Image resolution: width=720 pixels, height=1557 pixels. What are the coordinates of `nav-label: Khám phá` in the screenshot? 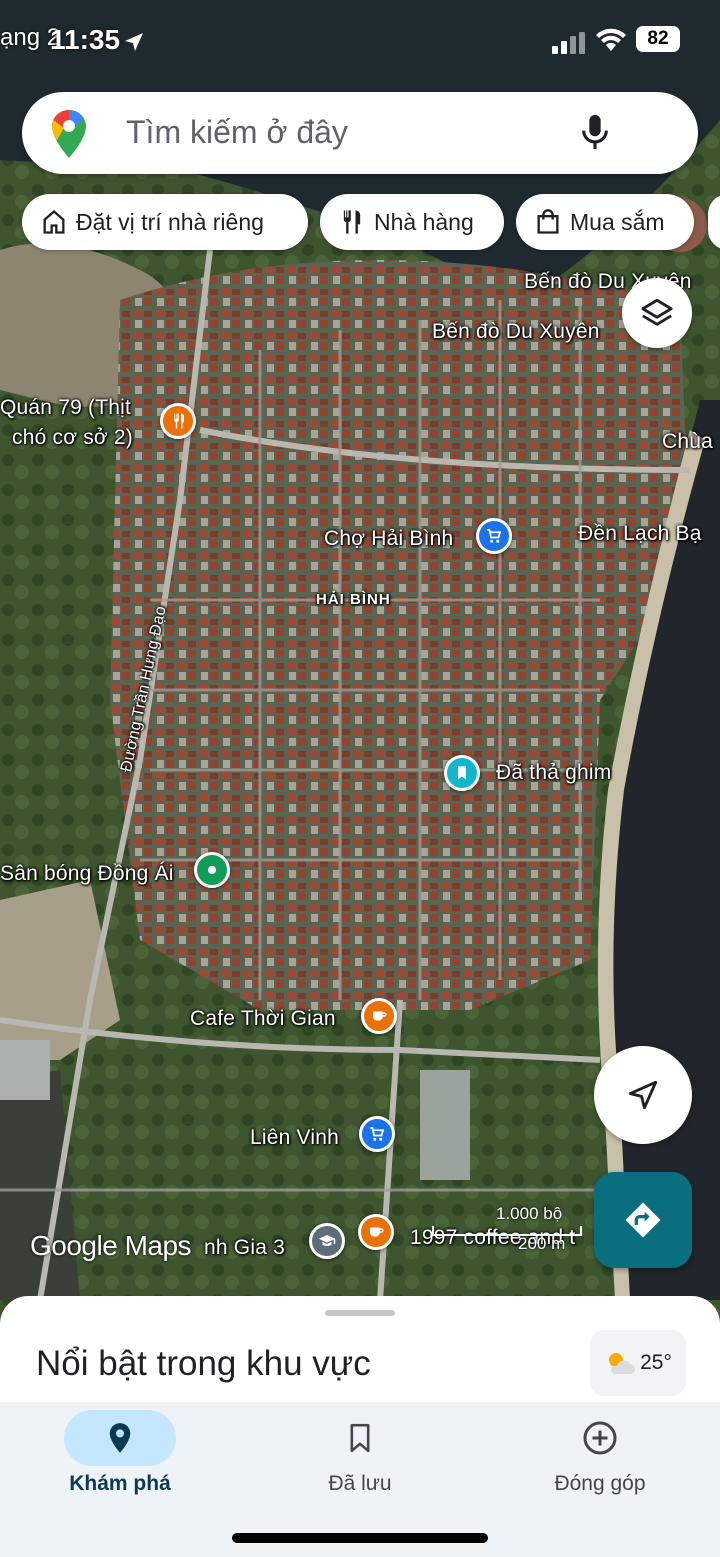 It's located at (120, 1483).